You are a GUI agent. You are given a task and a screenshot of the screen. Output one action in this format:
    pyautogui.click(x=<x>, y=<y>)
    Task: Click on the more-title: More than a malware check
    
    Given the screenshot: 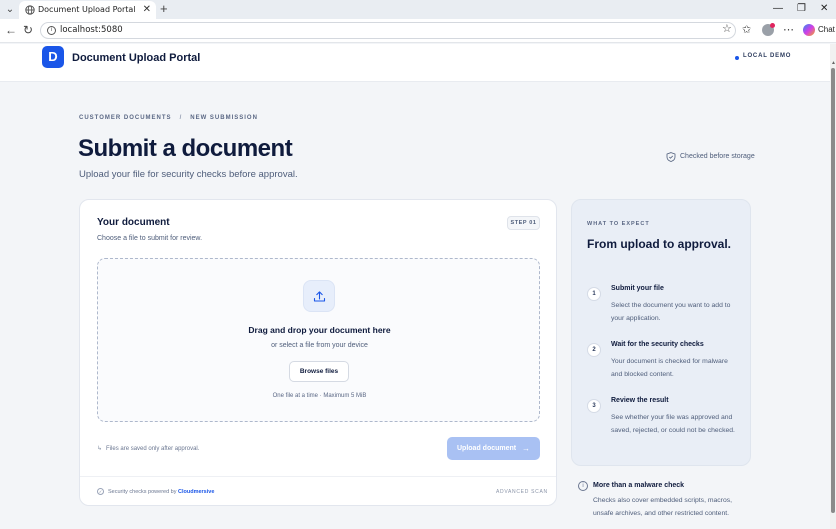 What is the action you would take?
    pyautogui.click(x=639, y=485)
    